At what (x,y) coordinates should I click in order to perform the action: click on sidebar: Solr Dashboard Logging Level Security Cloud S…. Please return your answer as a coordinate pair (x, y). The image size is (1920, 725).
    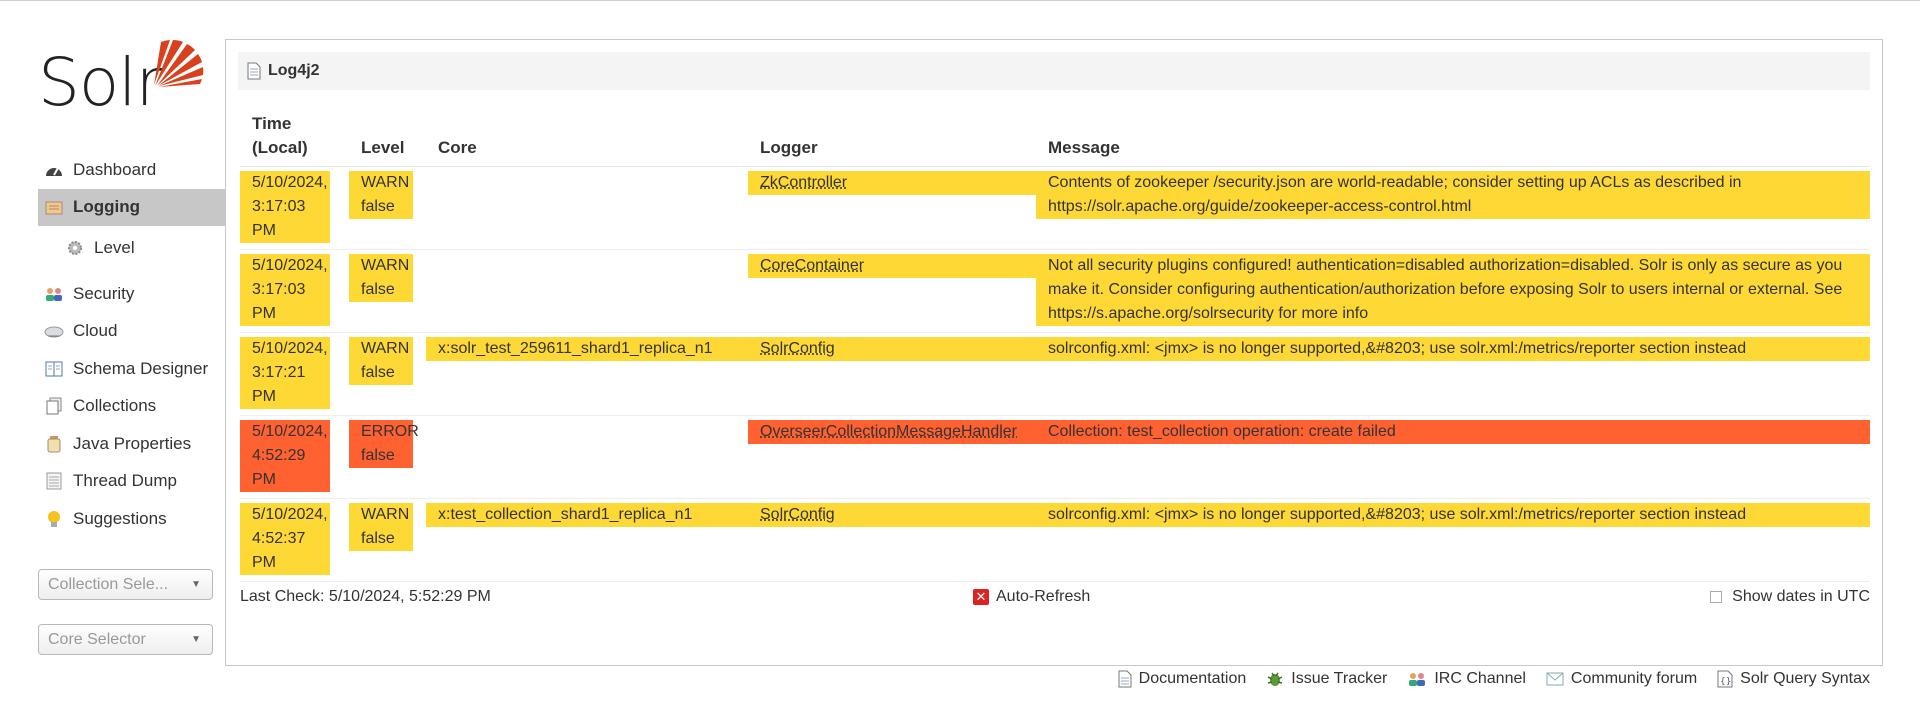
    Looking at the image, I should click on (113, 362).